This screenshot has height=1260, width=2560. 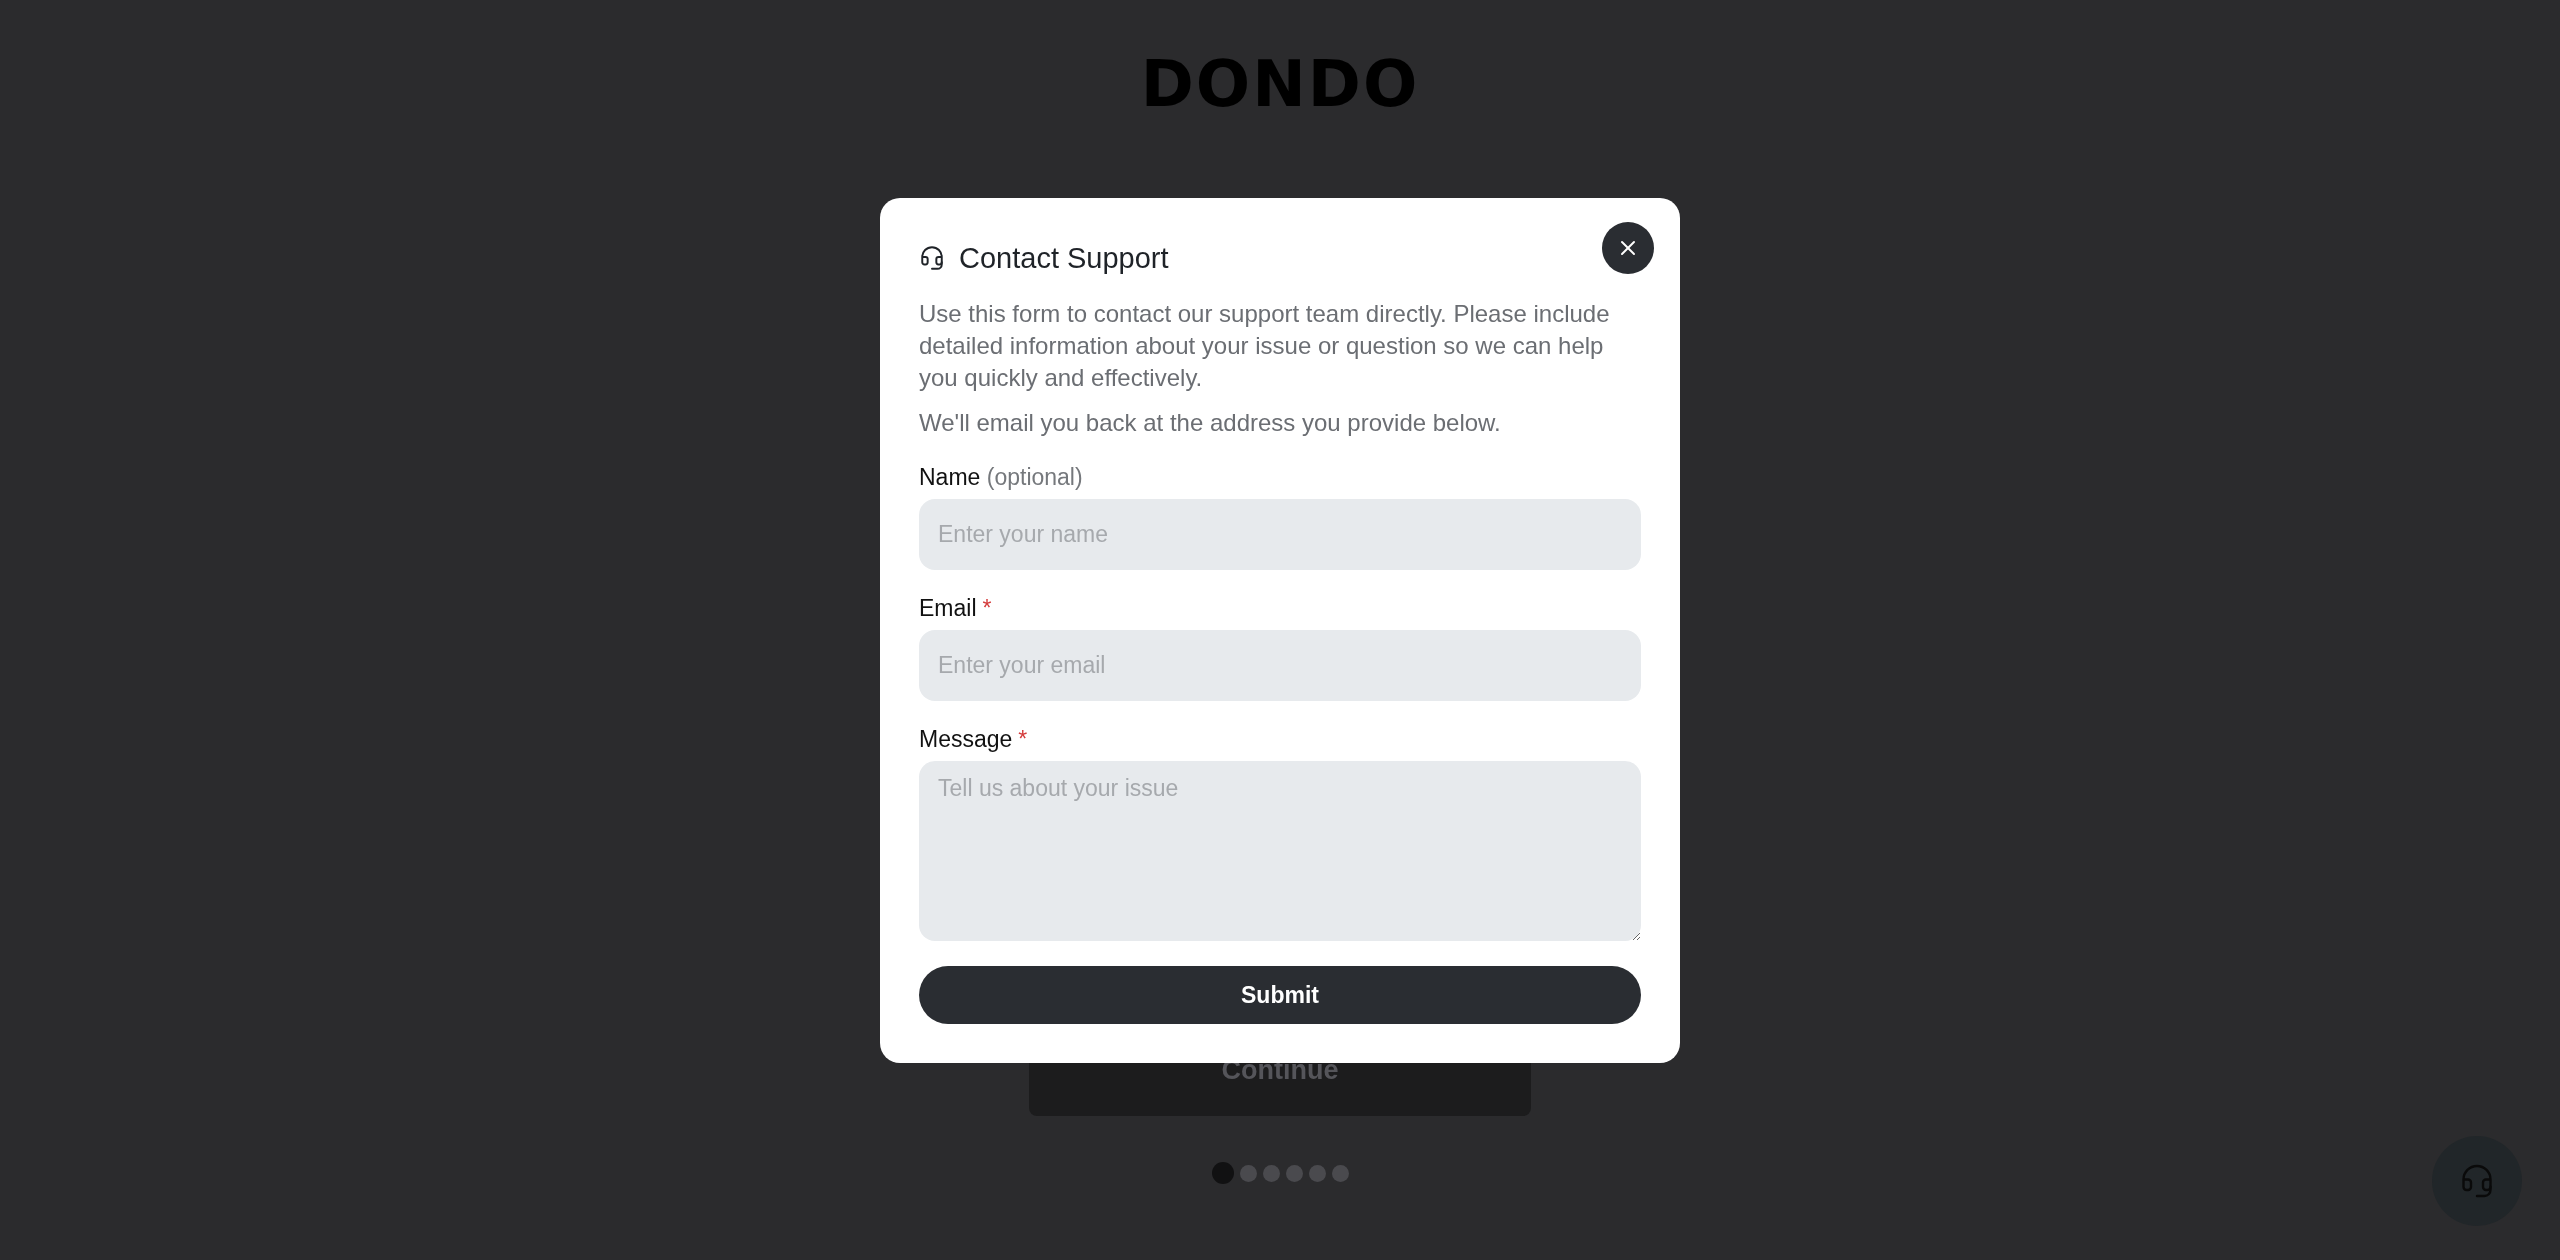 I want to click on field-label: Name, so click(x=950, y=477).